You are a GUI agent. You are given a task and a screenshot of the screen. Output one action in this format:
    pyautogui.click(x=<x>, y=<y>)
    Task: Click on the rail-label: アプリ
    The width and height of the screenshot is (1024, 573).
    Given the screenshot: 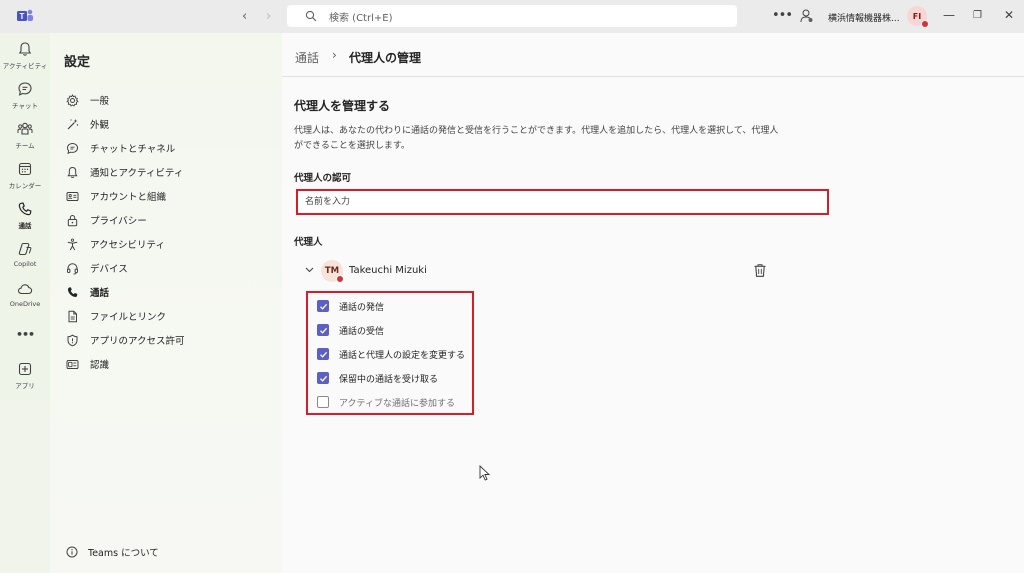 What is the action you would take?
    pyautogui.click(x=25, y=386)
    